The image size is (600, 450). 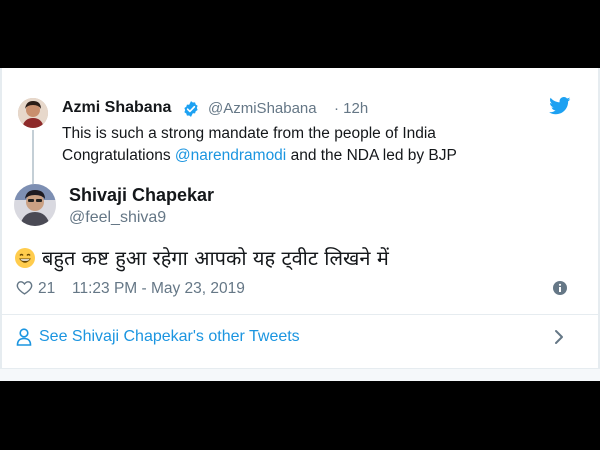 What do you see at coordinates (24, 337) in the screenshot?
I see `person-icon` at bounding box center [24, 337].